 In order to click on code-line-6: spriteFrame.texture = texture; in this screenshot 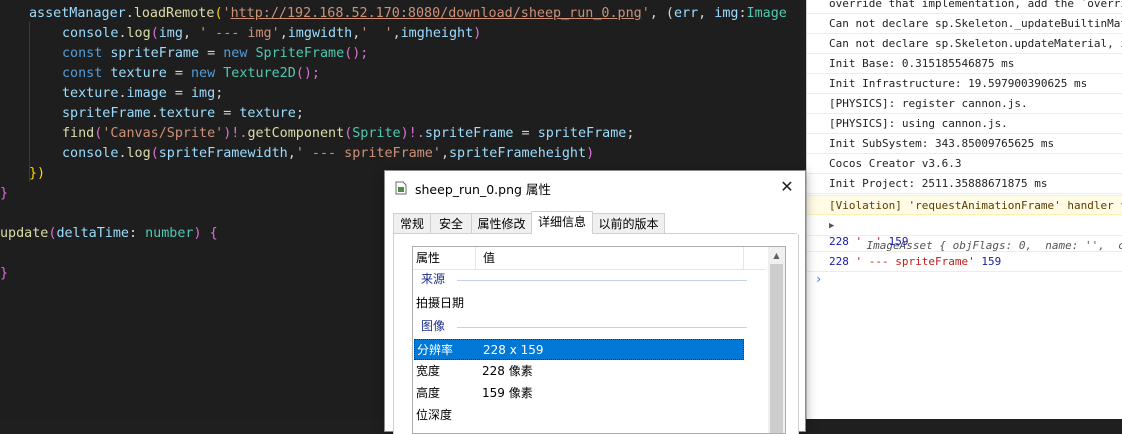, I will do `click(183, 113)`.